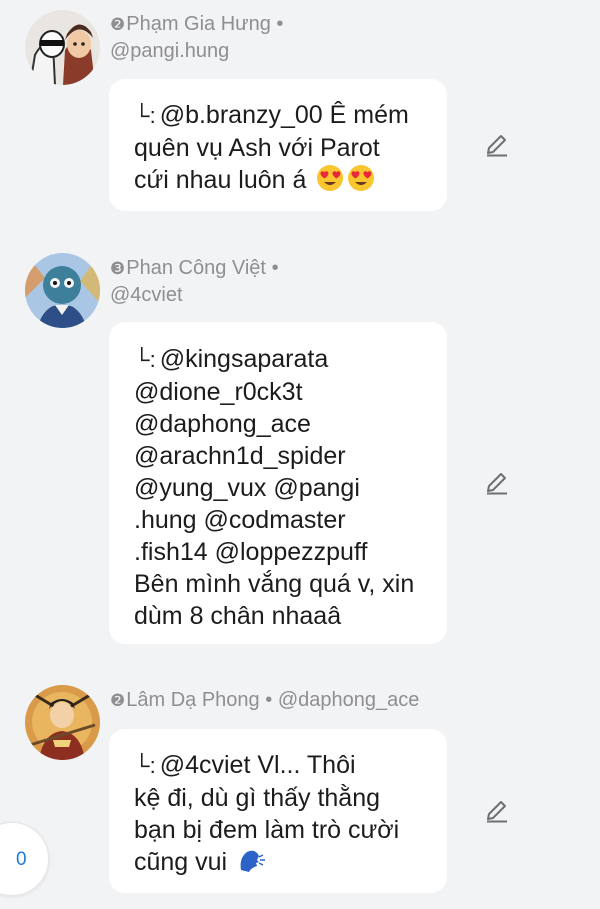 This screenshot has height=909, width=600. Describe the element at coordinates (244, 359) in the screenshot. I see `comment-text-line: @kingsaparata` at that location.